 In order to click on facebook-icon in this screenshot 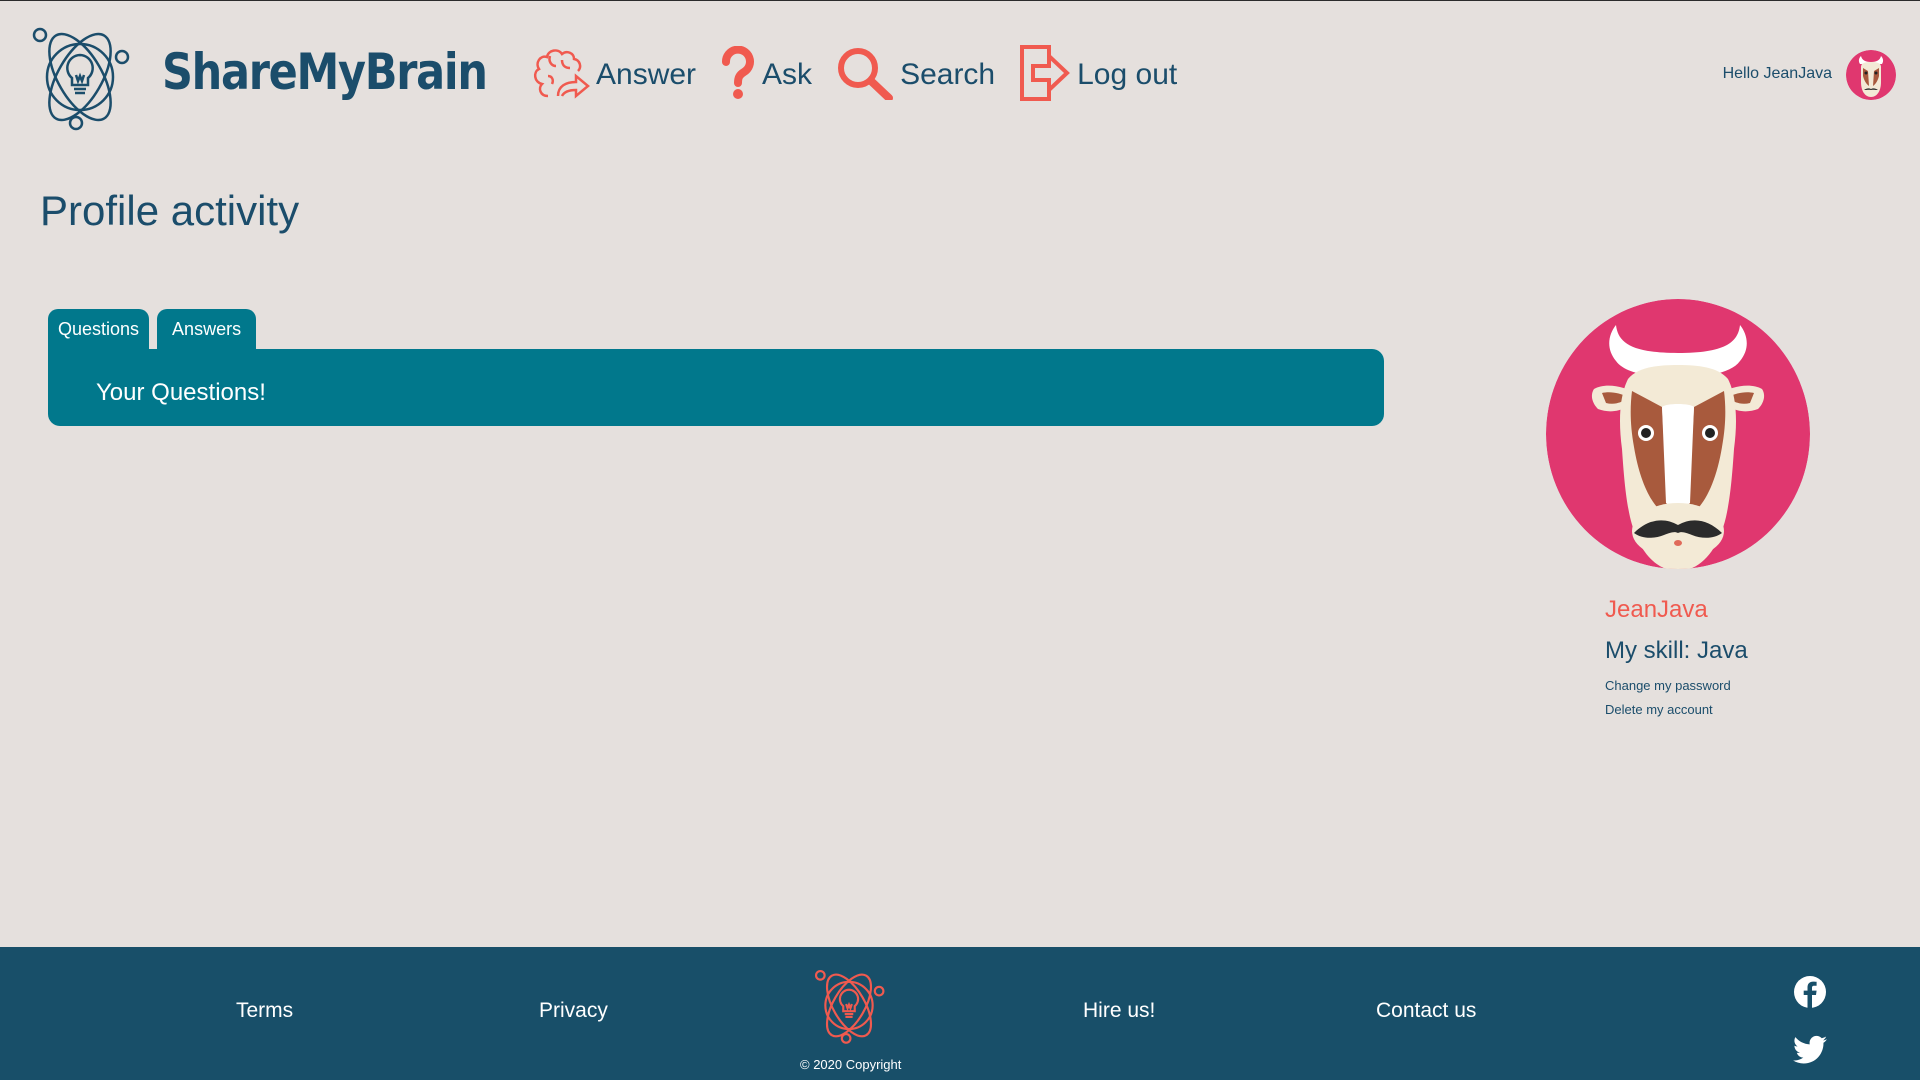, I will do `click(1810, 992)`.